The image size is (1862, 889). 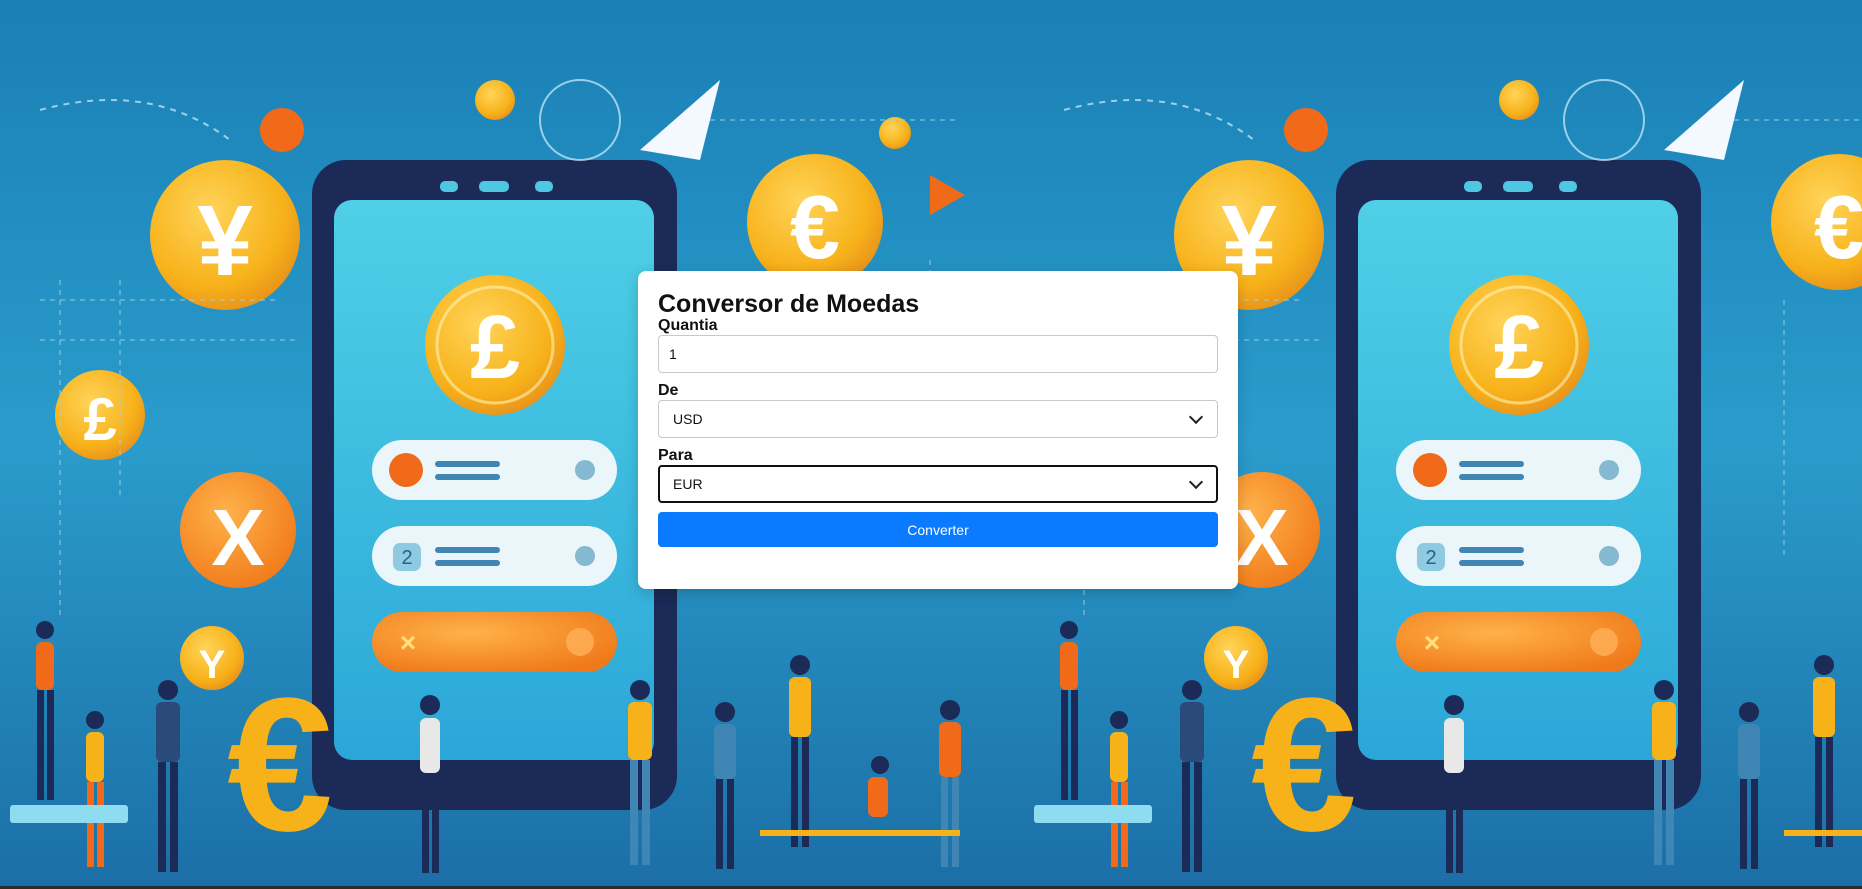 I want to click on amount-input, so click(x=938, y=354).